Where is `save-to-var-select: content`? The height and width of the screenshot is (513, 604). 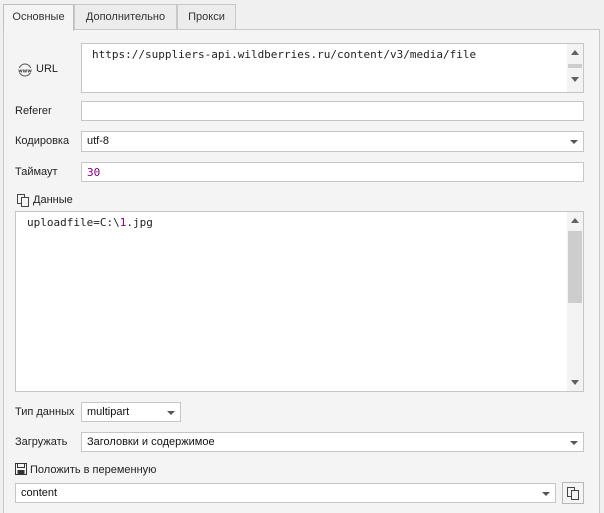
save-to-var-select: content is located at coordinates (285, 493).